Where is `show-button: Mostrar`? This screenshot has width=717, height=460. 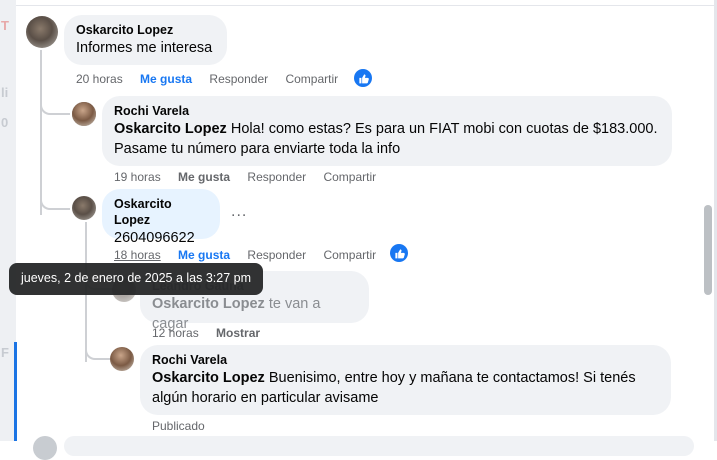
show-button: Mostrar is located at coordinates (238, 333).